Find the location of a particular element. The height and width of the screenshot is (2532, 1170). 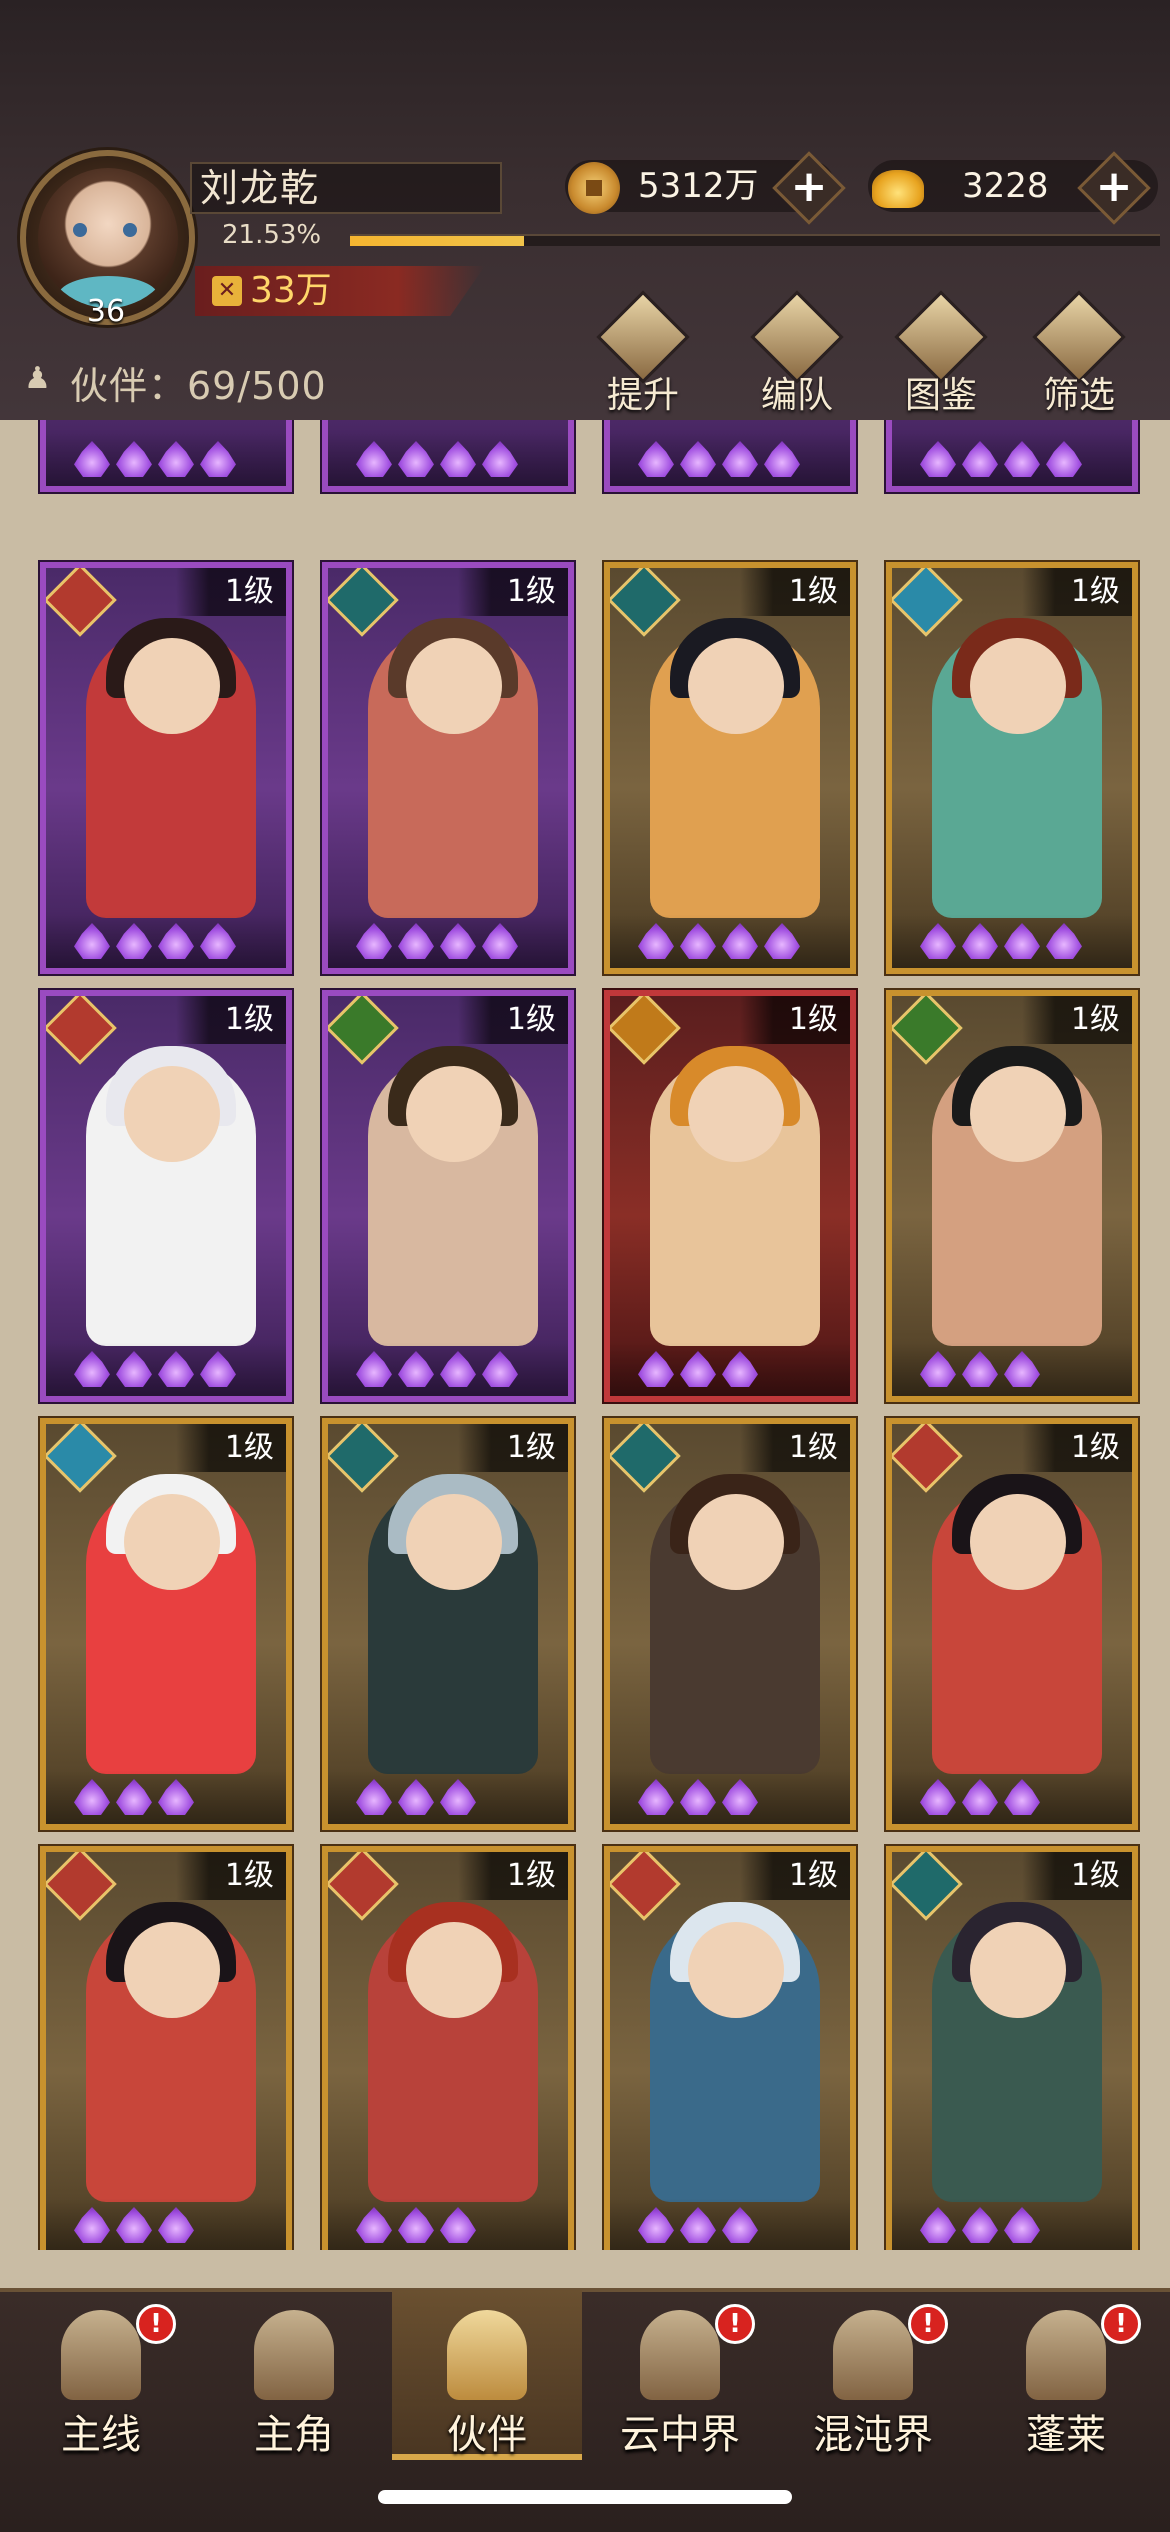

nav-tab-main-quest: 主线! is located at coordinates (101, 2375).